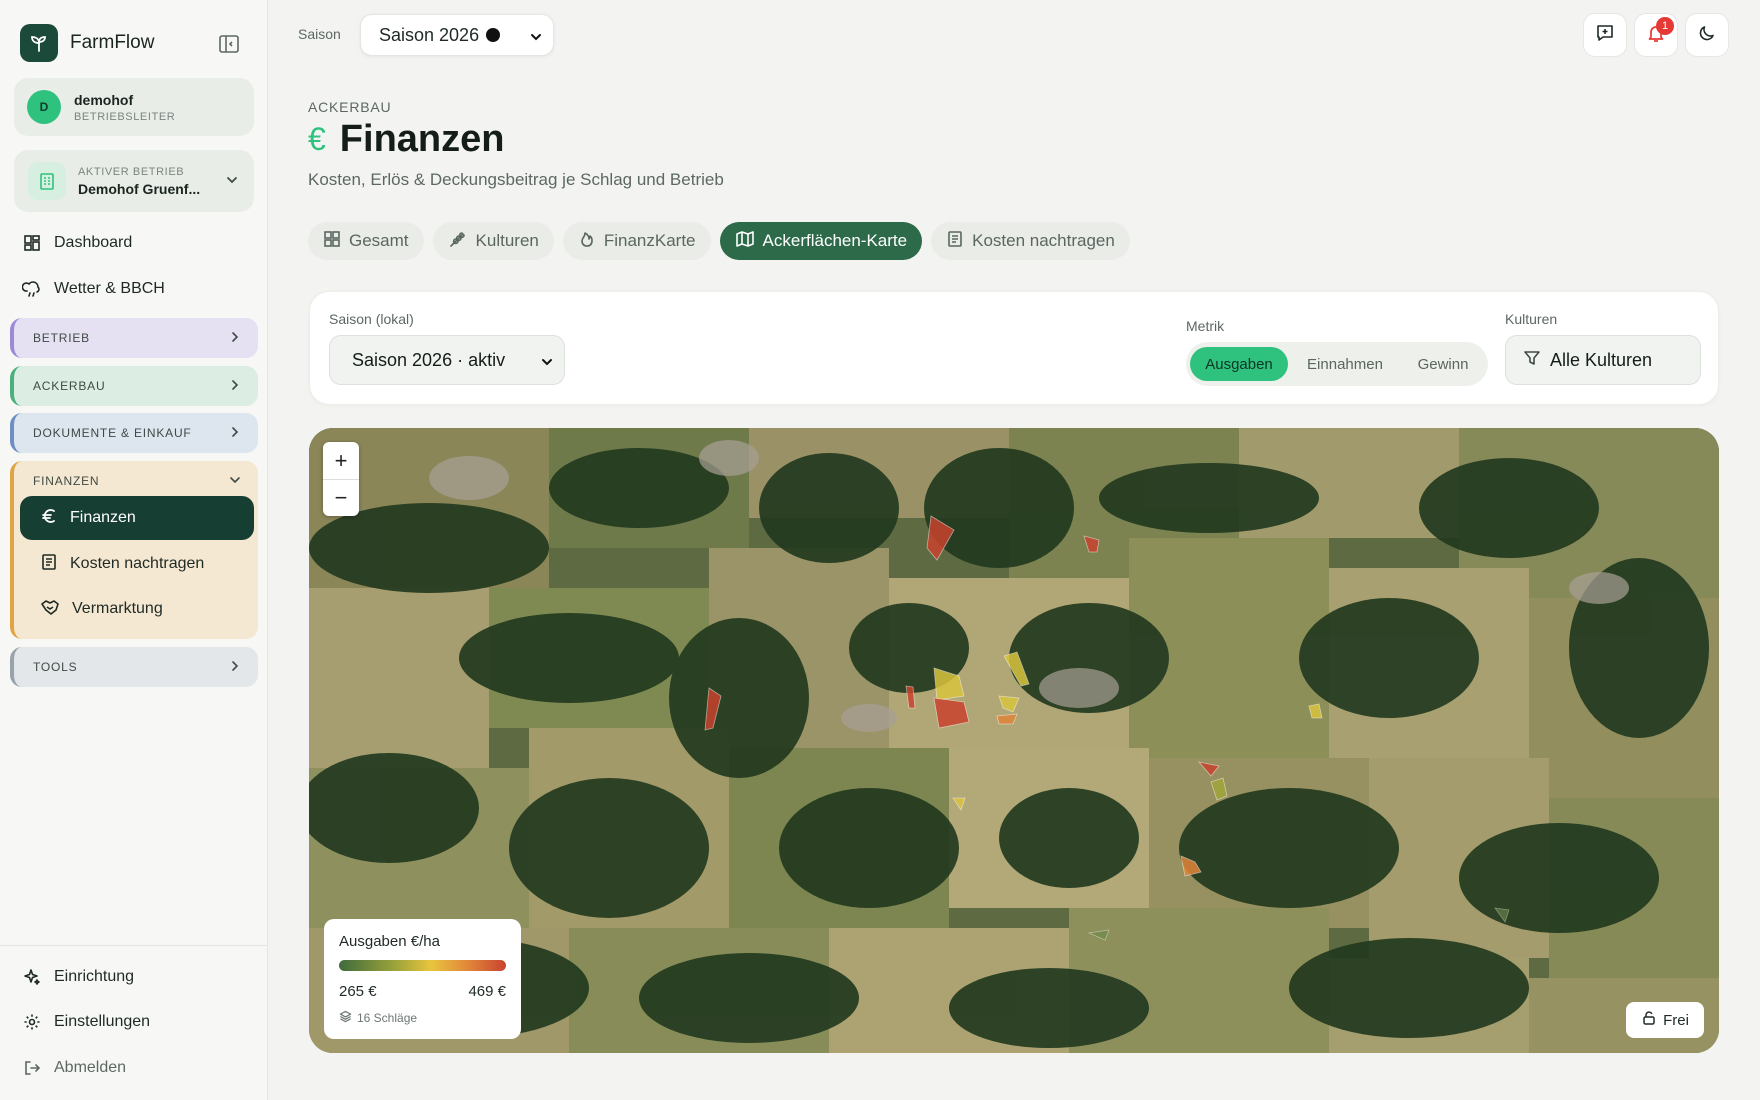 The image size is (1760, 1100). Describe the element at coordinates (39, 43) in the screenshot. I see `sprout-icon` at that location.